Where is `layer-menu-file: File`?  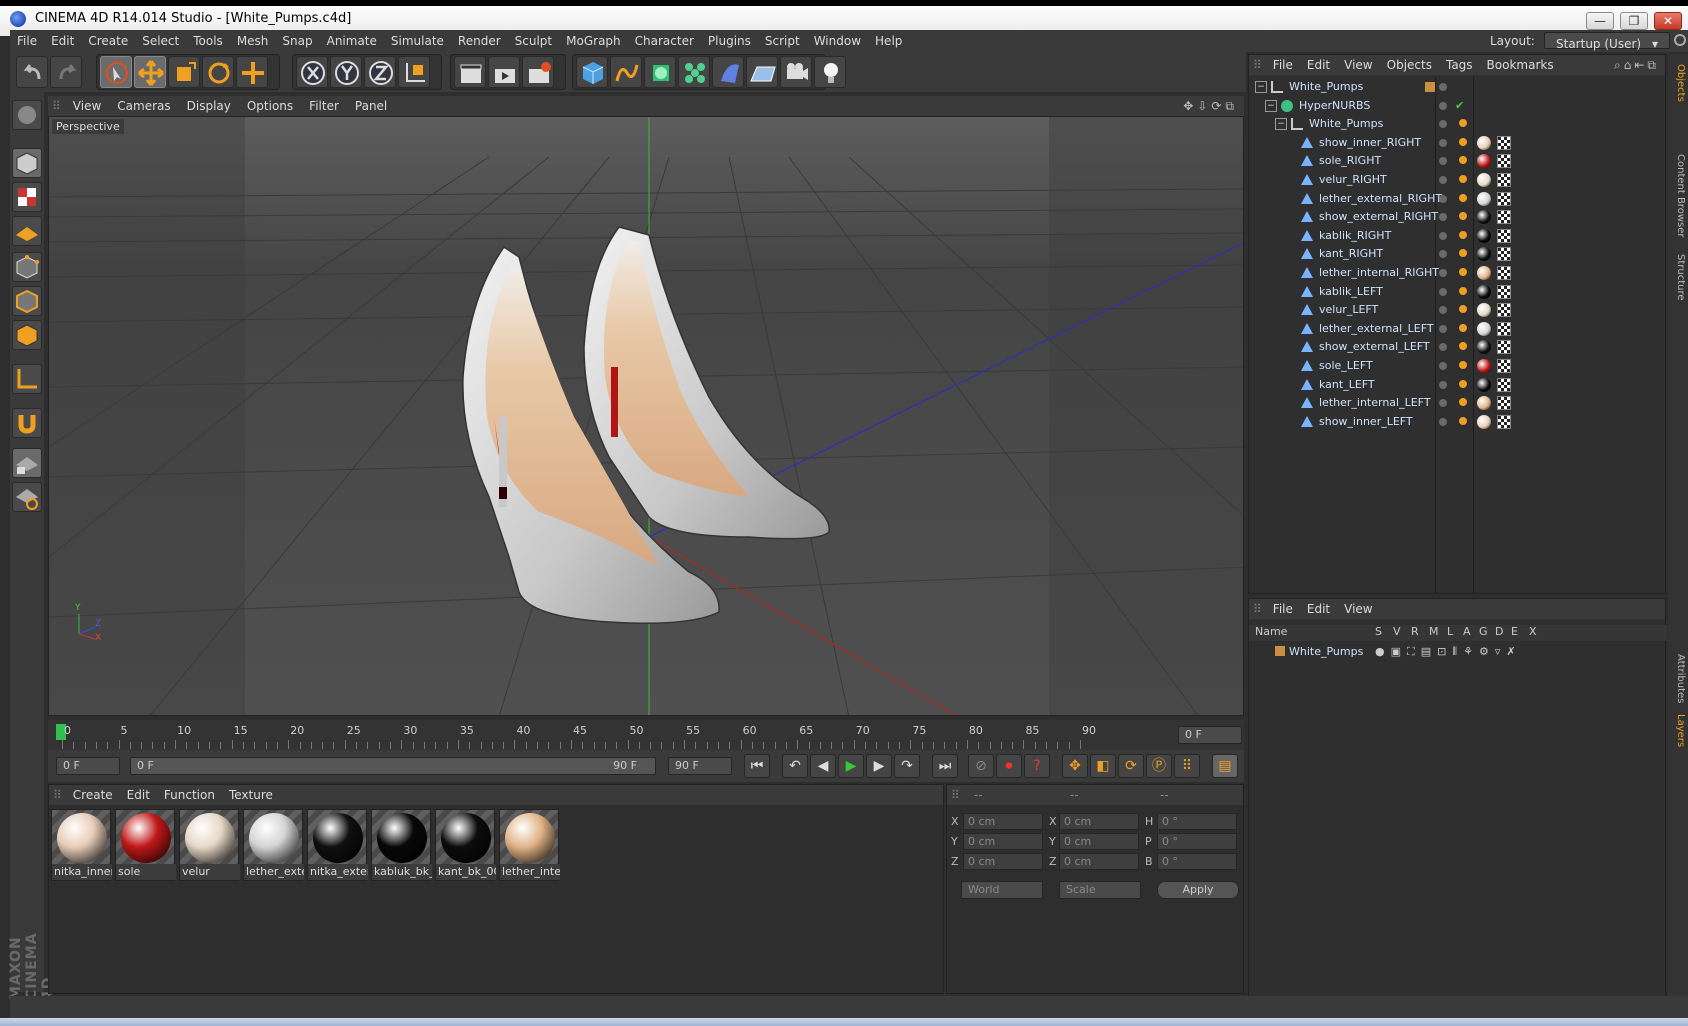 layer-menu-file: File is located at coordinates (1283, 609).